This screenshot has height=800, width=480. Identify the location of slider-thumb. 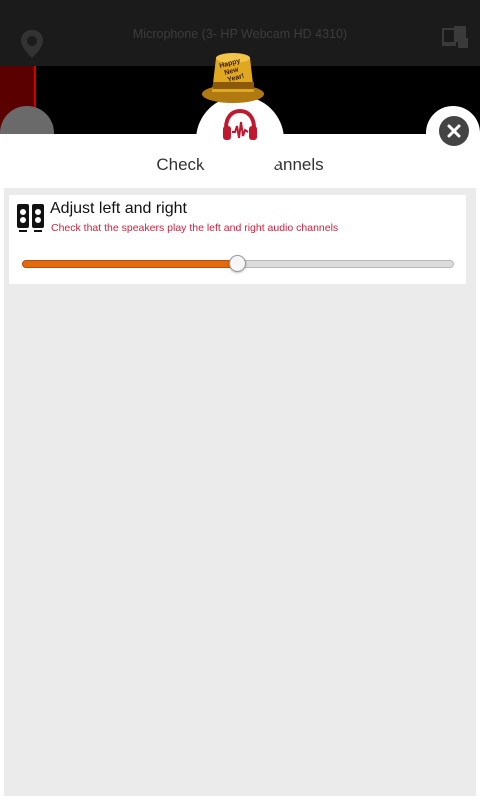
(237, 263).